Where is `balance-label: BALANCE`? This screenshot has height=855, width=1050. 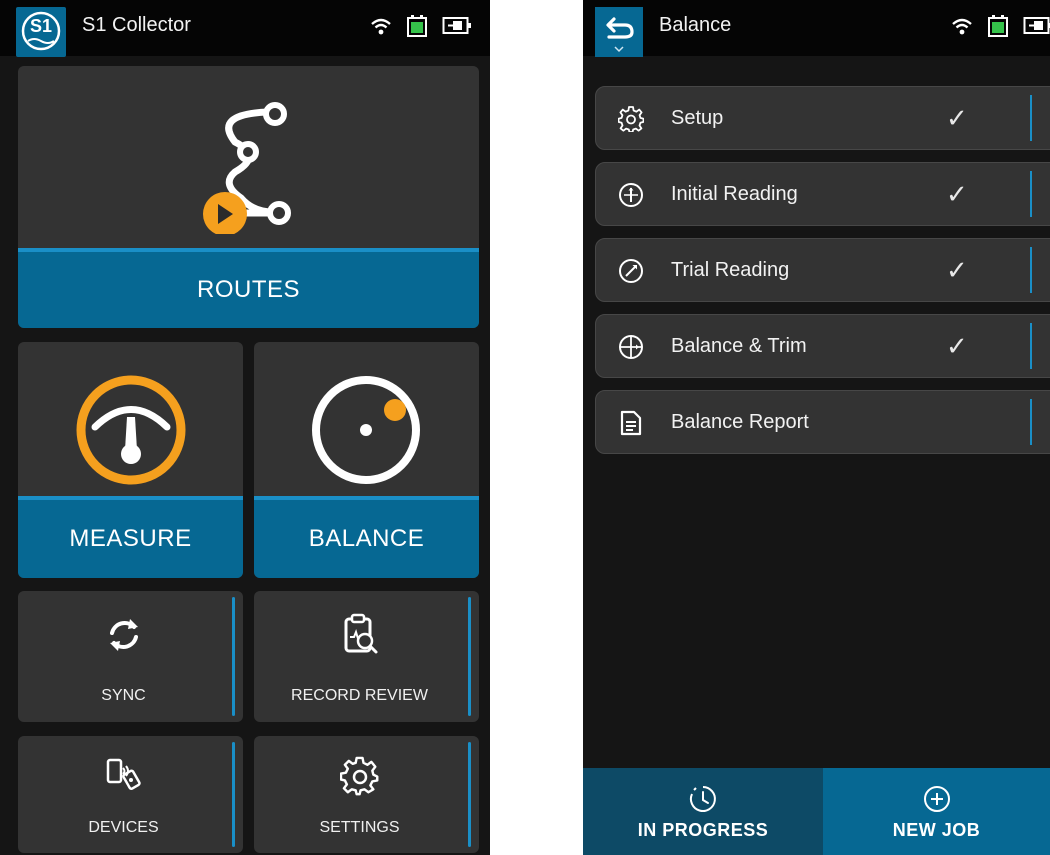
balance-label: BALANCE is located at coordinates (366, 538).